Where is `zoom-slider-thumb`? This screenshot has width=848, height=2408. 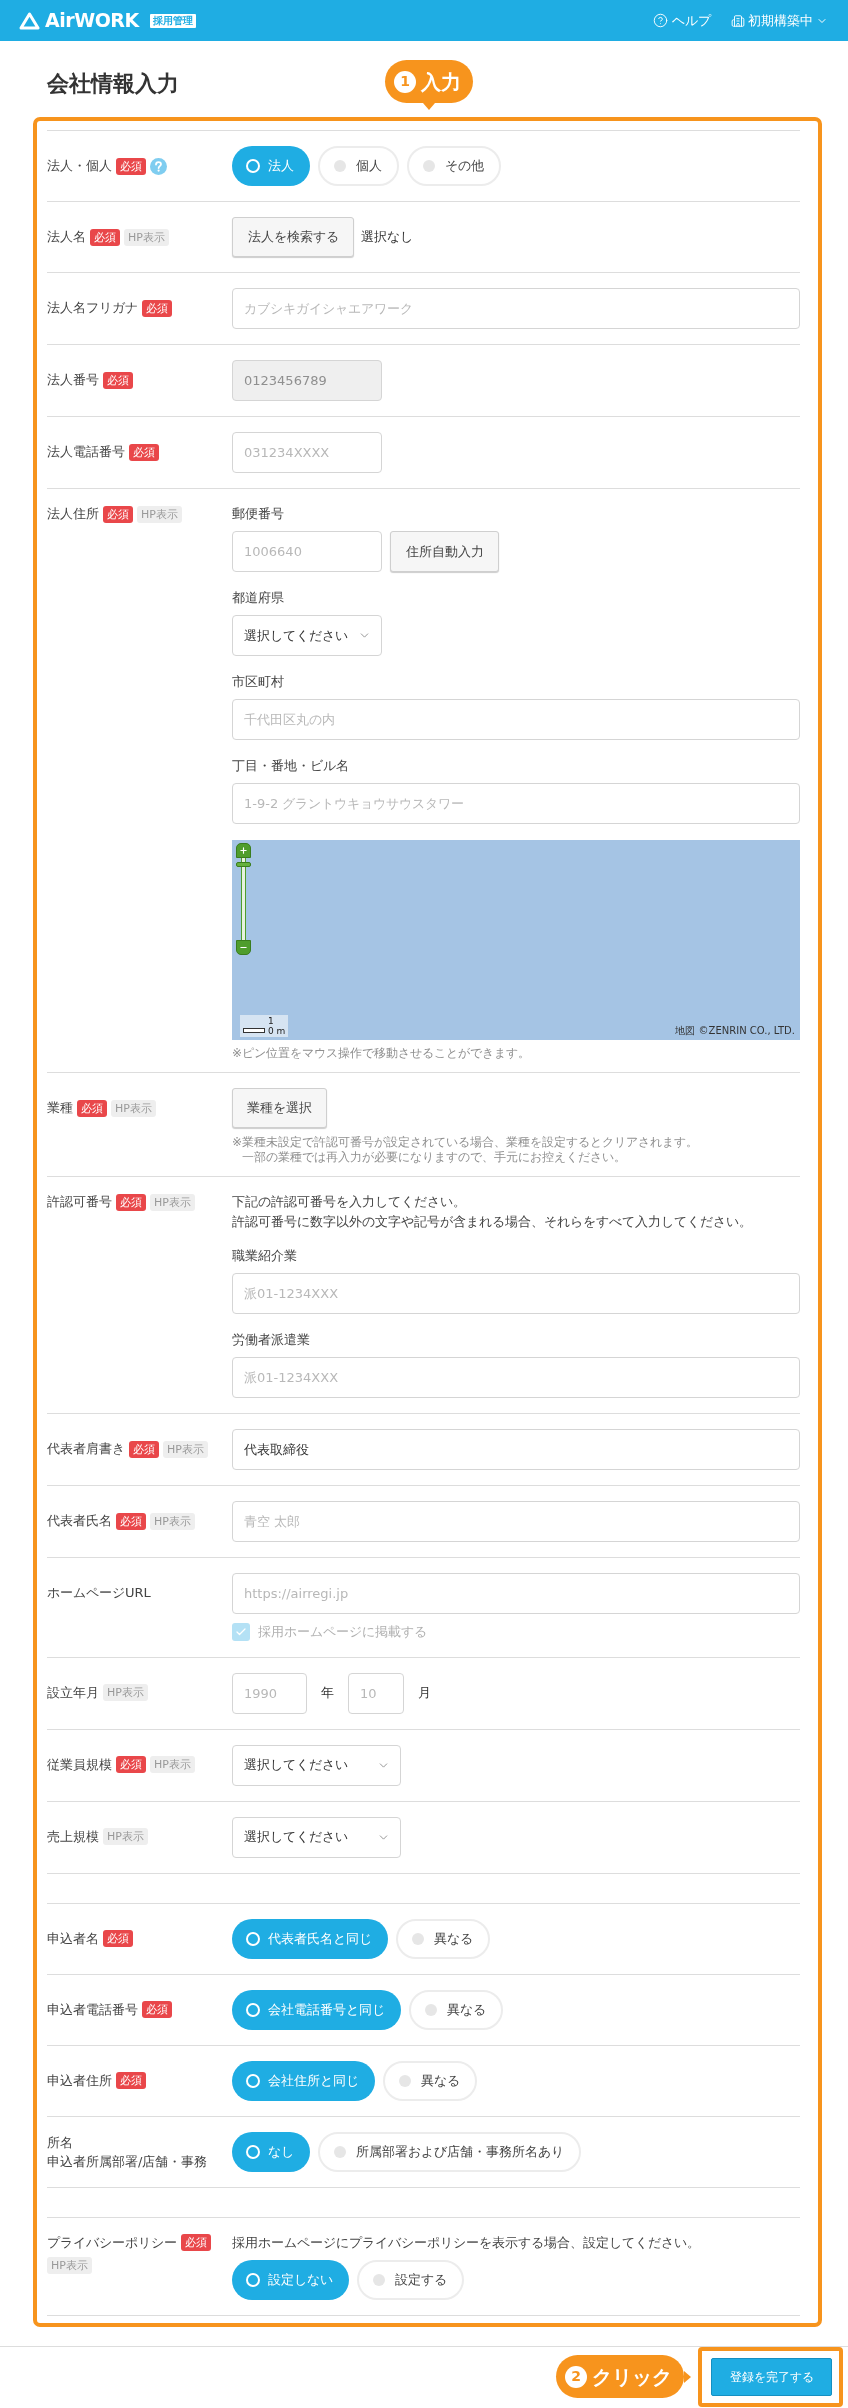 zoom-slider-thumb is located at coordinates (243, 864).